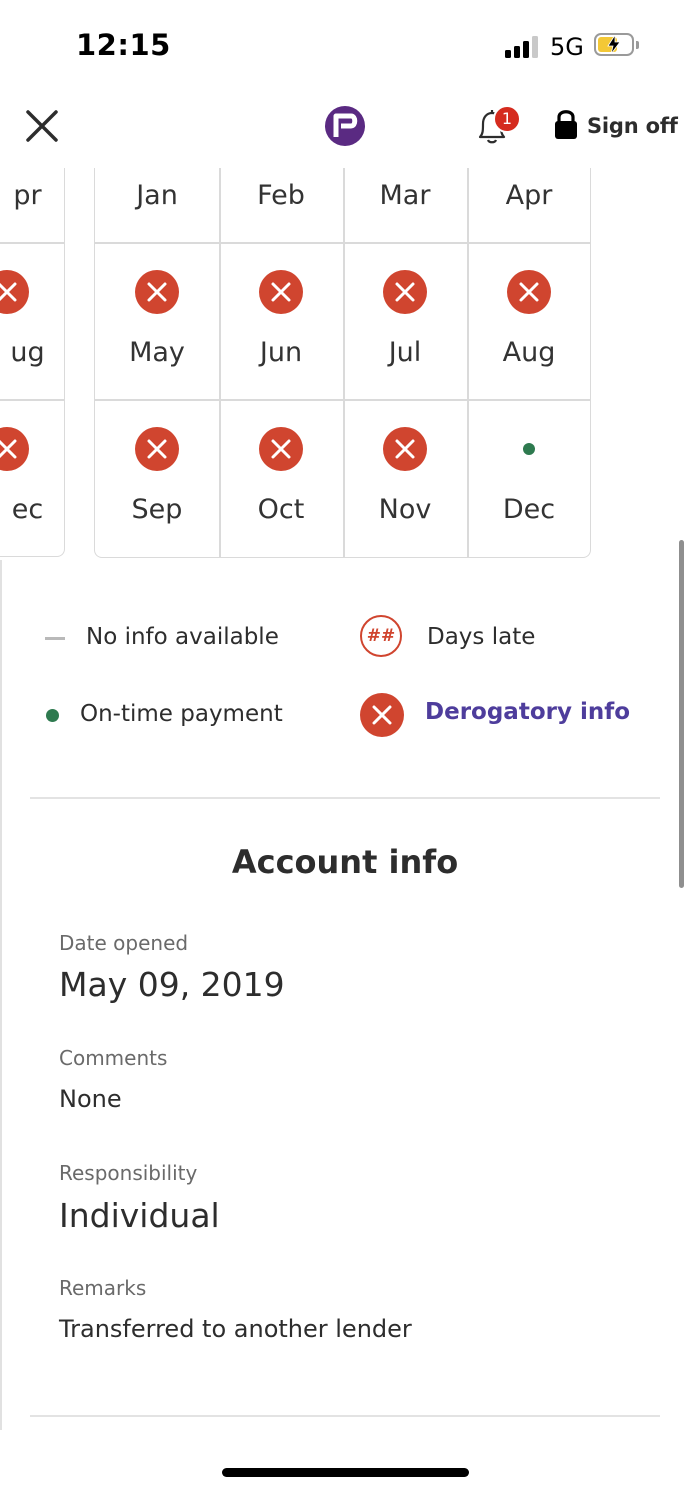 The image size is (690, 1493). I want to click on no-info-dash-icon, so click(55, 638).